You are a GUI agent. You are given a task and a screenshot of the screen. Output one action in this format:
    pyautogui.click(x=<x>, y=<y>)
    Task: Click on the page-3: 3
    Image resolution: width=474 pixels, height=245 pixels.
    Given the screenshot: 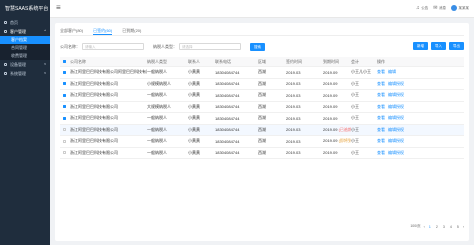 What is the action you would take?
    pyautogui.click(x=444, y=227)
    